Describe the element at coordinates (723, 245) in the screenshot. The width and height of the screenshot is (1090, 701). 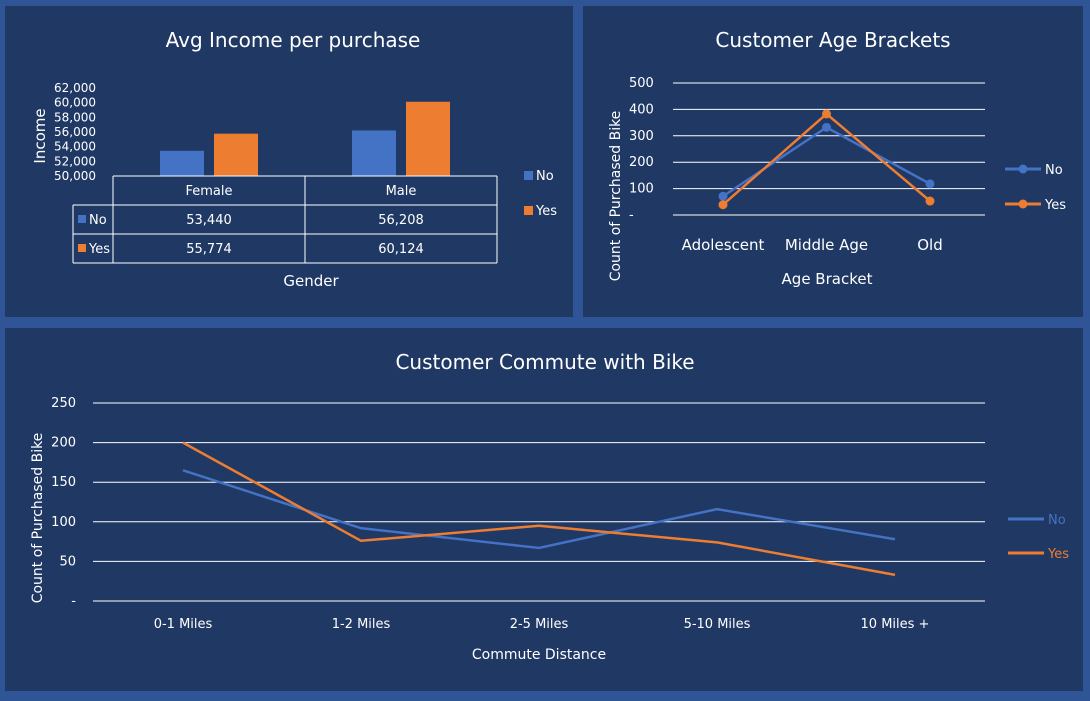
I see `x-tick-label: Adolescent` at that location.